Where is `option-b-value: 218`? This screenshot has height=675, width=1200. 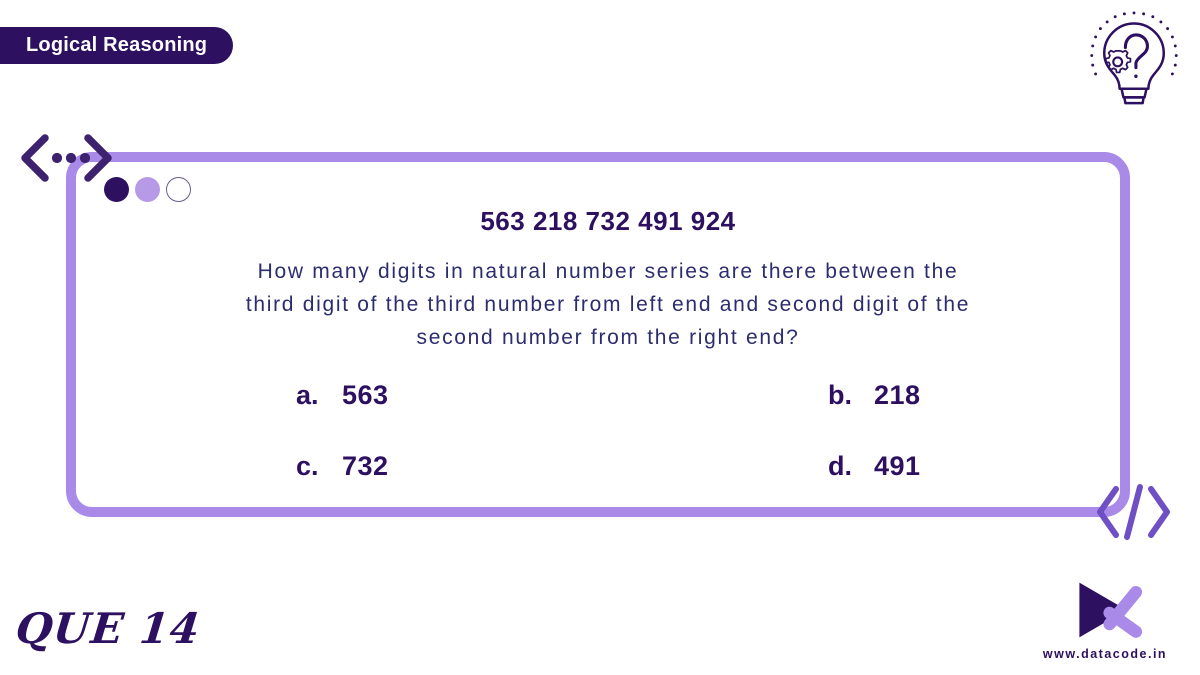
option-b-value: 218 is located at coordinates (897, 395).